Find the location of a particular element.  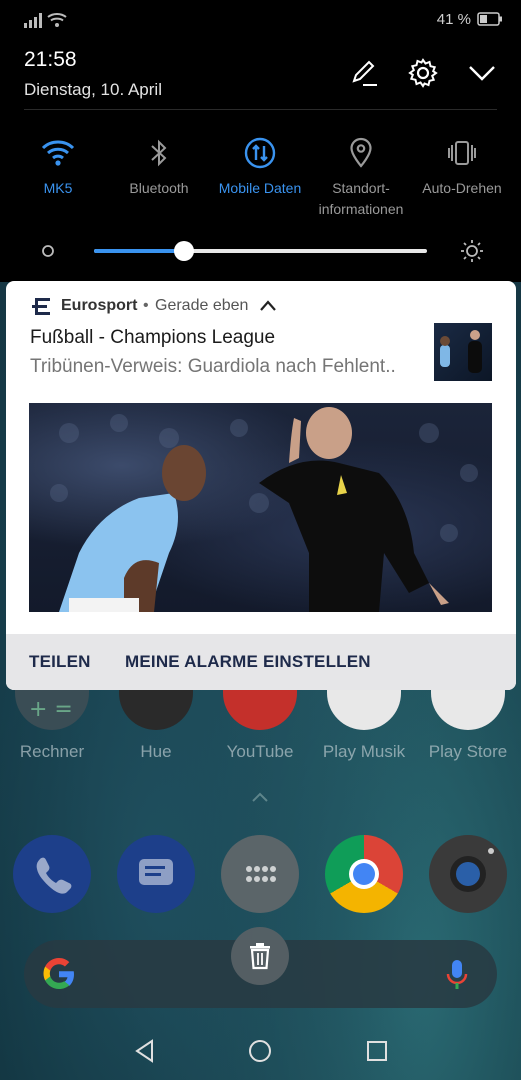

calculator-icon: + = is located at coordinates (52, 710).